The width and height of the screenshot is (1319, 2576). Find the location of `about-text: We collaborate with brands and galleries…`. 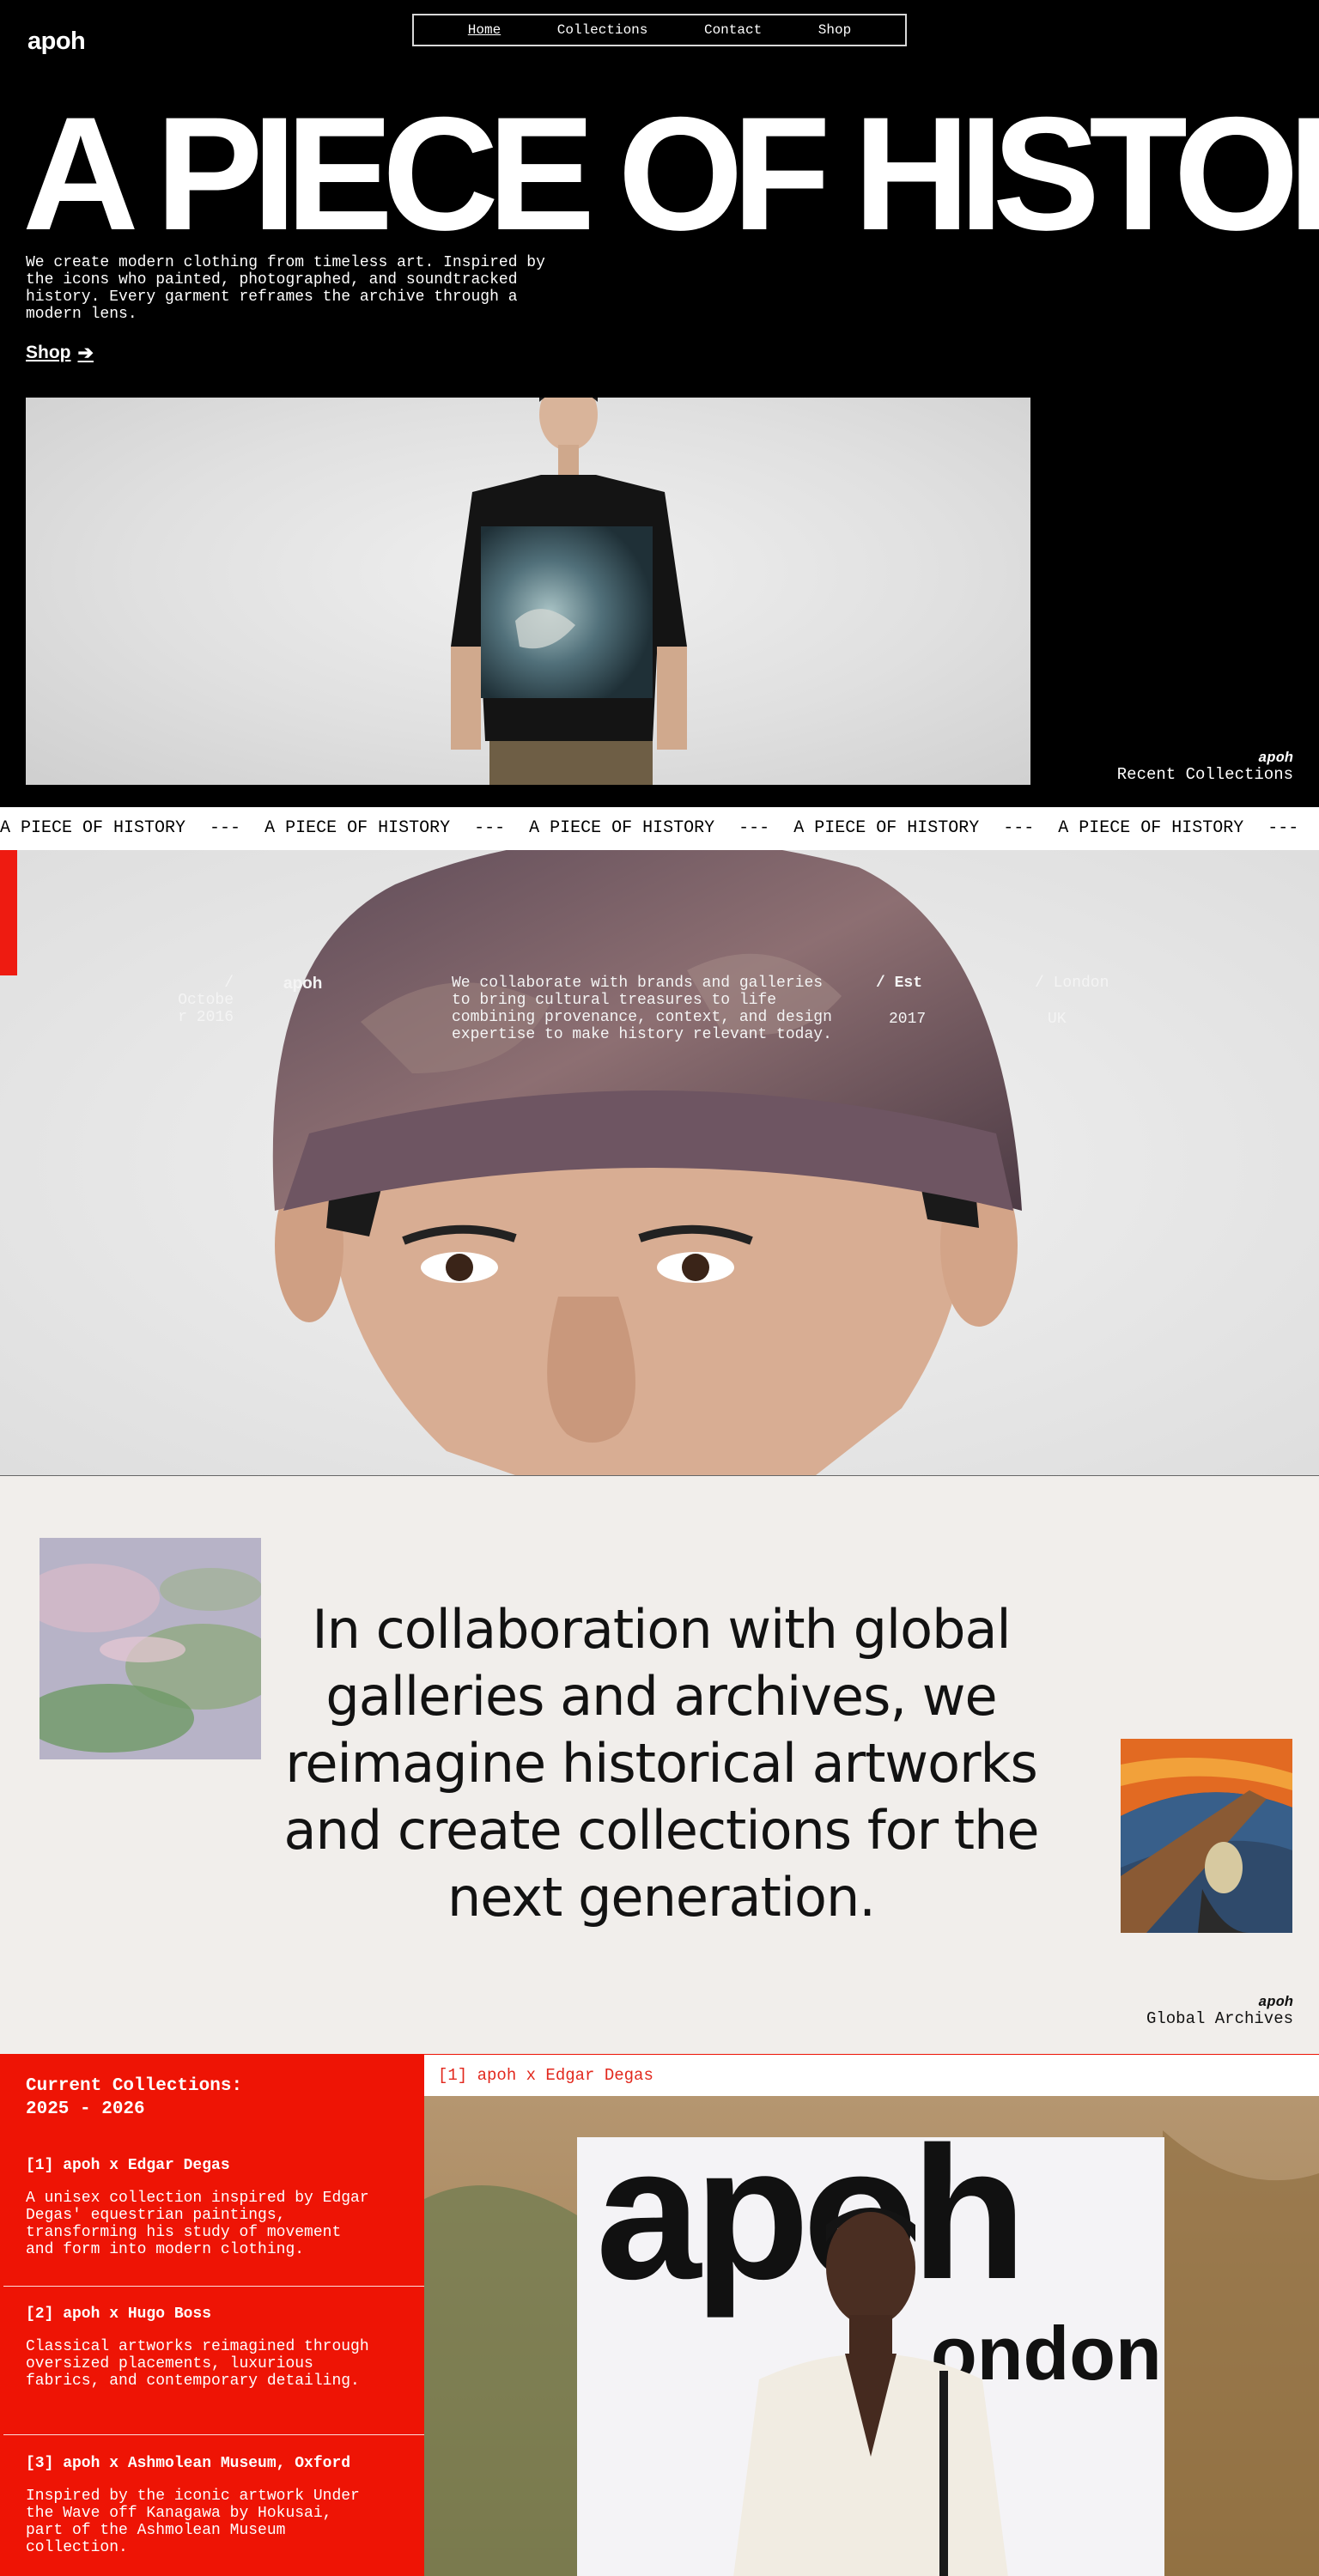

about-text: We collaborate with brands and galleries… is located at coordinates (642, 1009).